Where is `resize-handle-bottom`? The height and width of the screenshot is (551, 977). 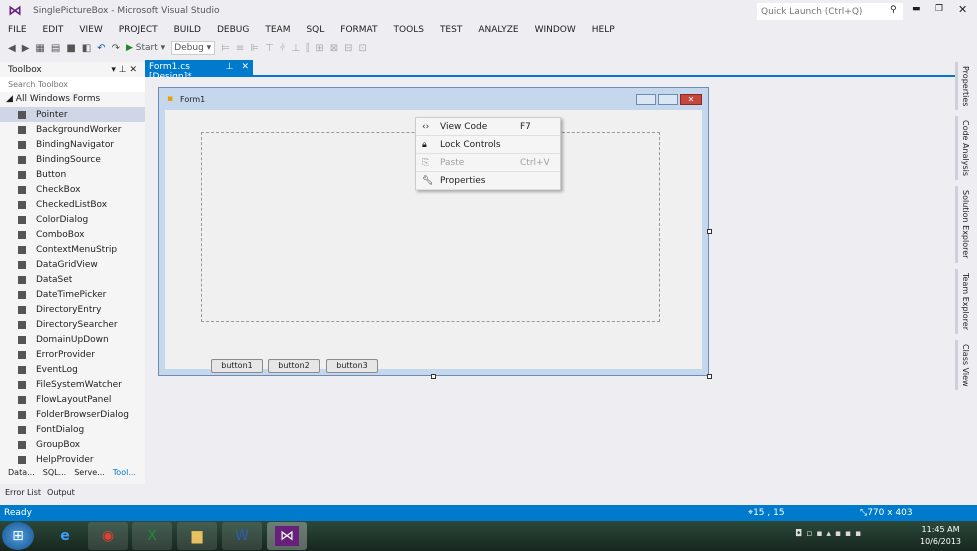 resize-handle-bottom is located at coordinates (433, 376).